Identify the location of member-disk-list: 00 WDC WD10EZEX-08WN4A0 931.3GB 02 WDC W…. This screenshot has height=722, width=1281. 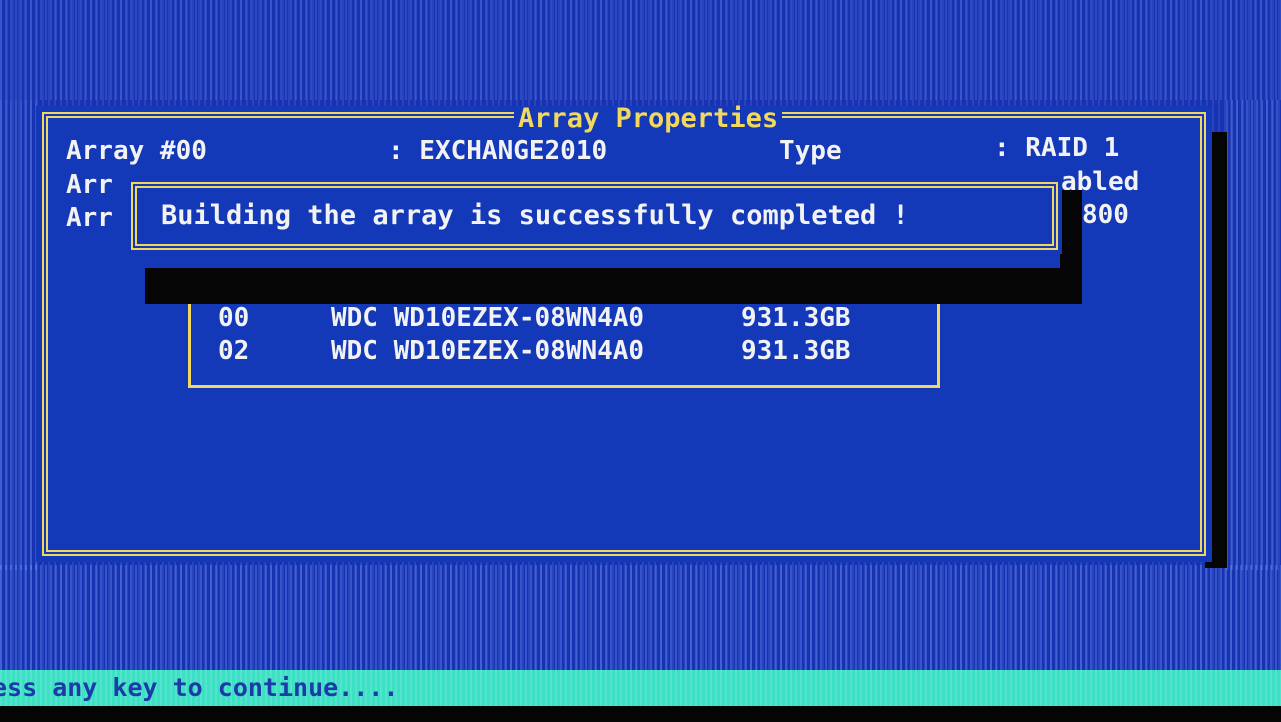
(564, 342).